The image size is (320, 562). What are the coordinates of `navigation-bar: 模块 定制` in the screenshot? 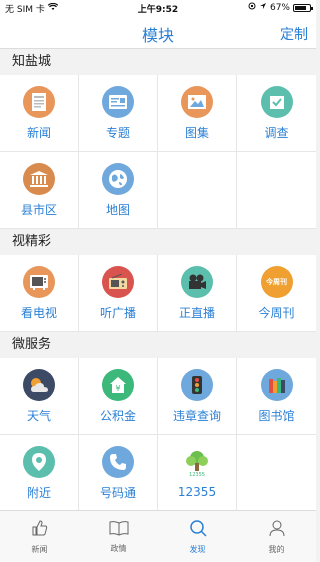 It's located at (158, 32).